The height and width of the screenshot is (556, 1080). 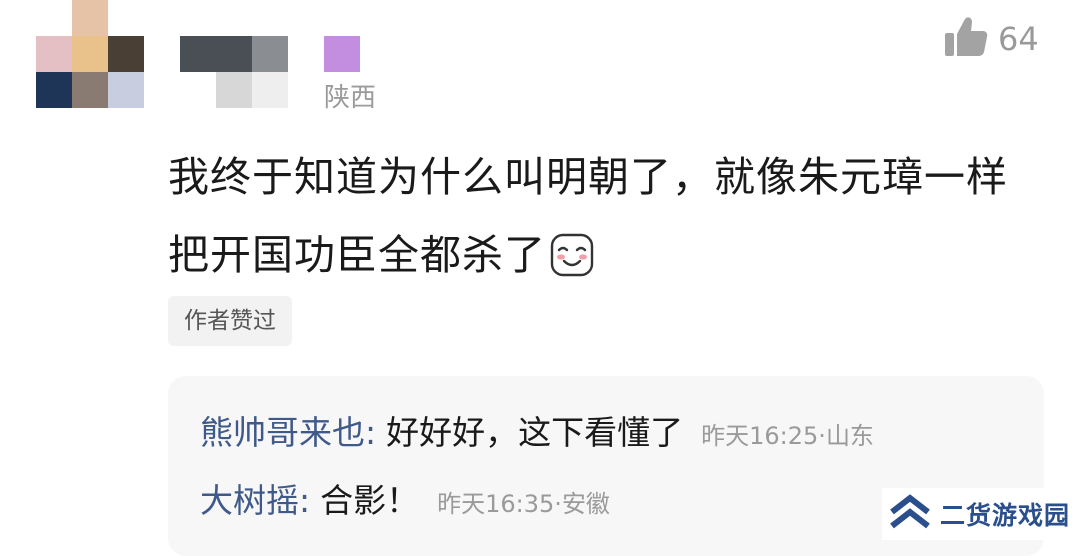 I want to click on like-button: 64, so click(x=991, y=39).